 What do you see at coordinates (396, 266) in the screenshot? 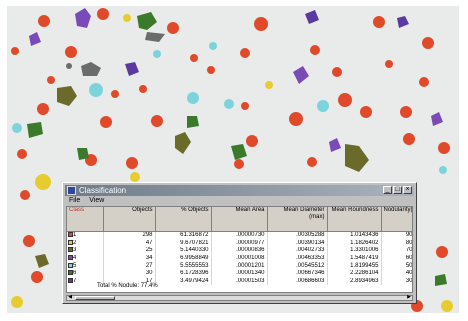
I see `nodularity-cell: 50` at bounding box center [396, 266].